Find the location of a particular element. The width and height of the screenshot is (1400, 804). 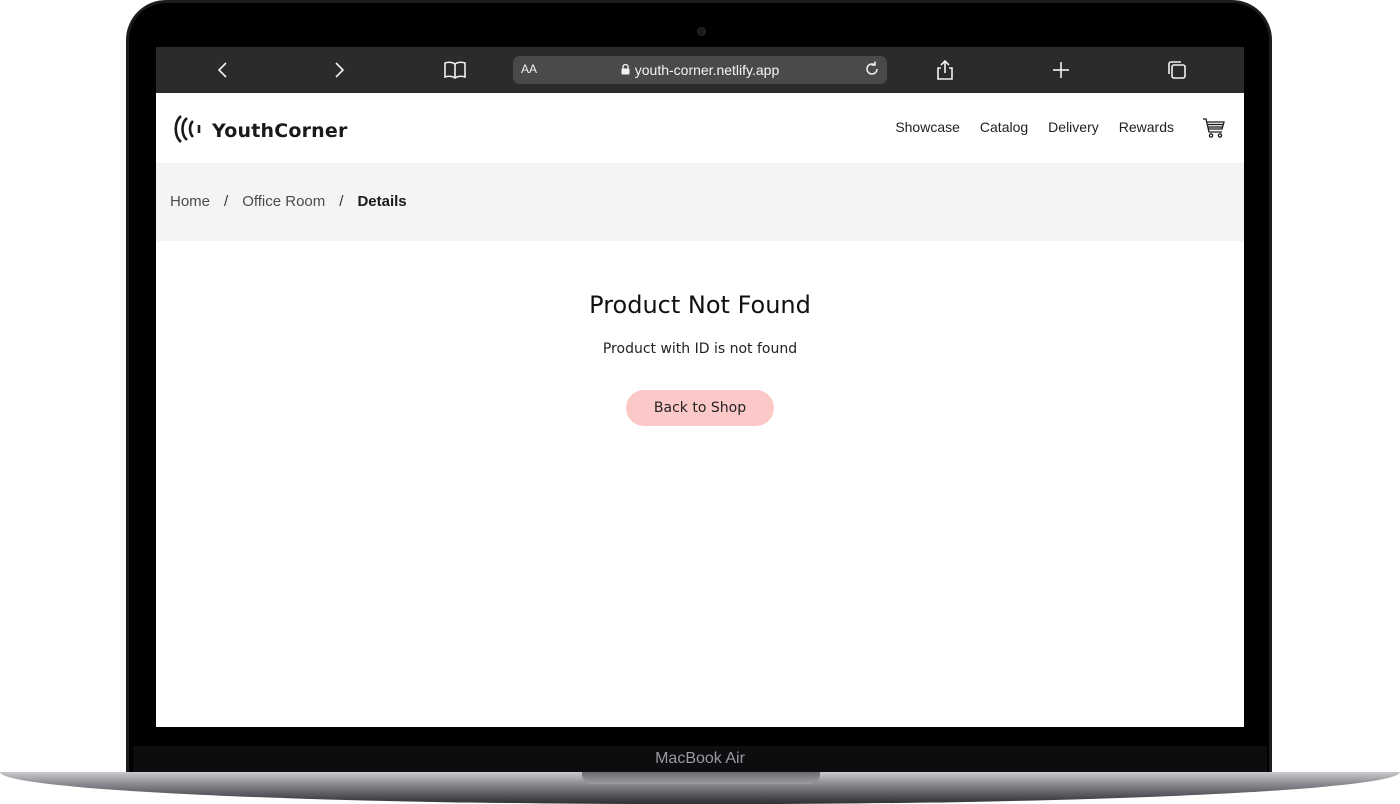

brand-name: YouthCorner is located at coordinates (280, 131).